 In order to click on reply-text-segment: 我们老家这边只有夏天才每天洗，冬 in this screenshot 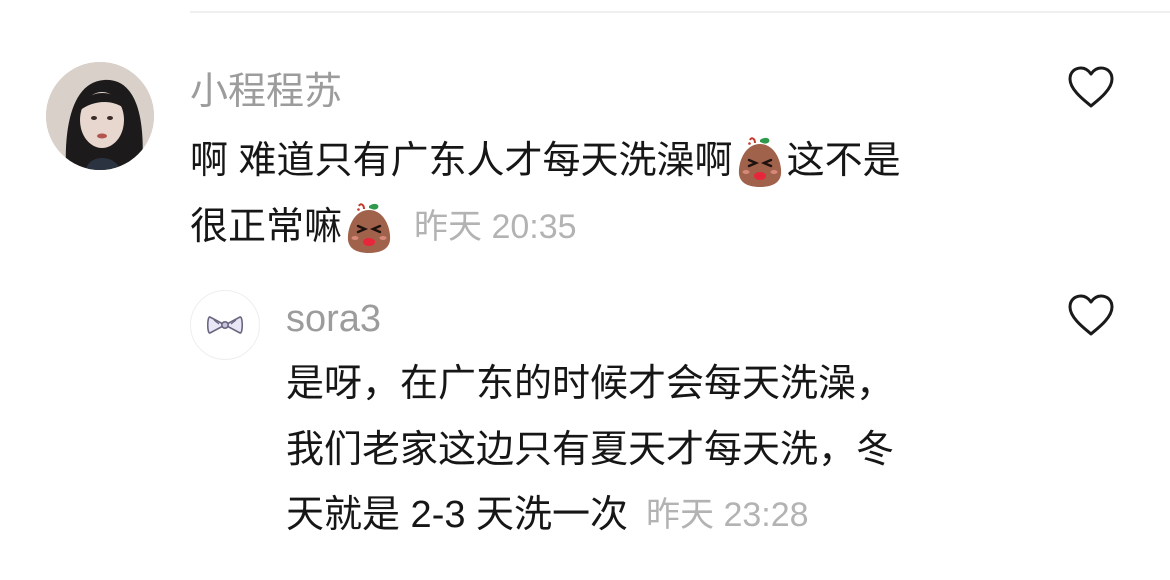, I will do `click(590, 450)`.